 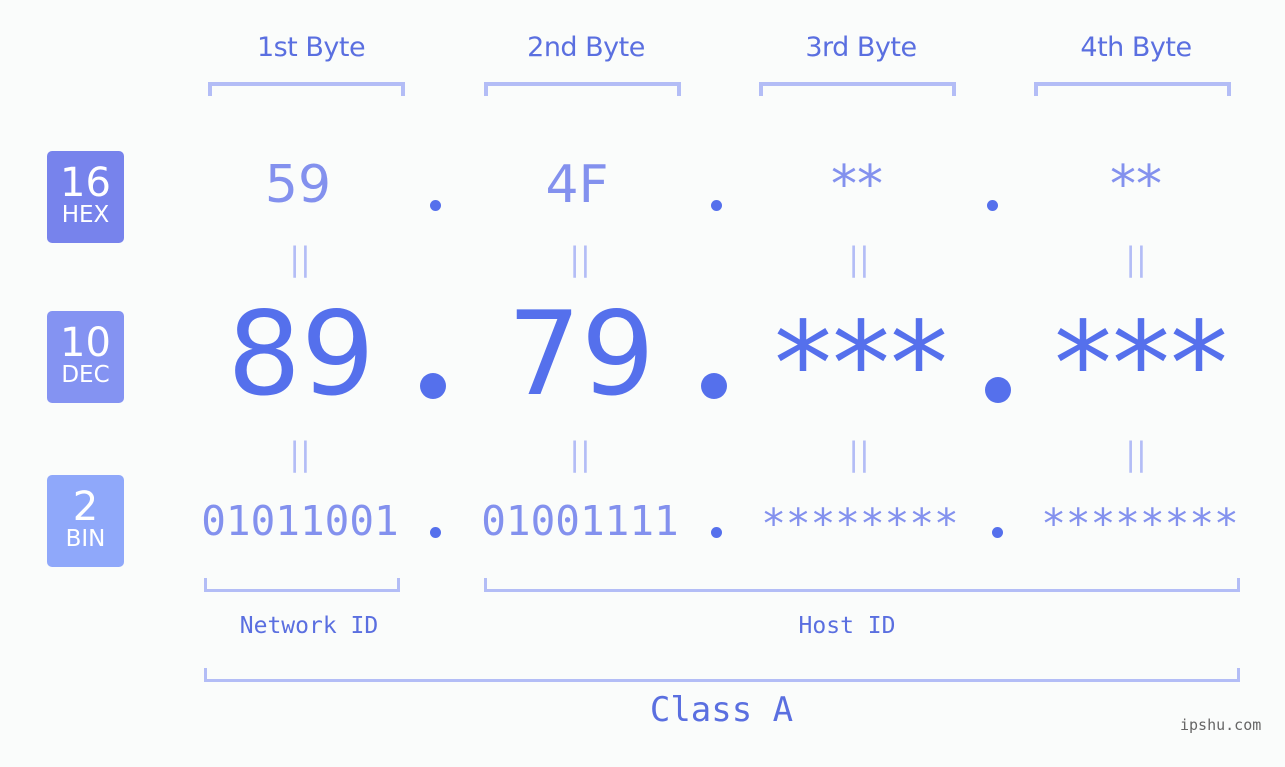 What do you see at coordinates (1141, 364) in the screenshot?
I see `dec-byte-4: ***` at bounding box center [1141, 364].